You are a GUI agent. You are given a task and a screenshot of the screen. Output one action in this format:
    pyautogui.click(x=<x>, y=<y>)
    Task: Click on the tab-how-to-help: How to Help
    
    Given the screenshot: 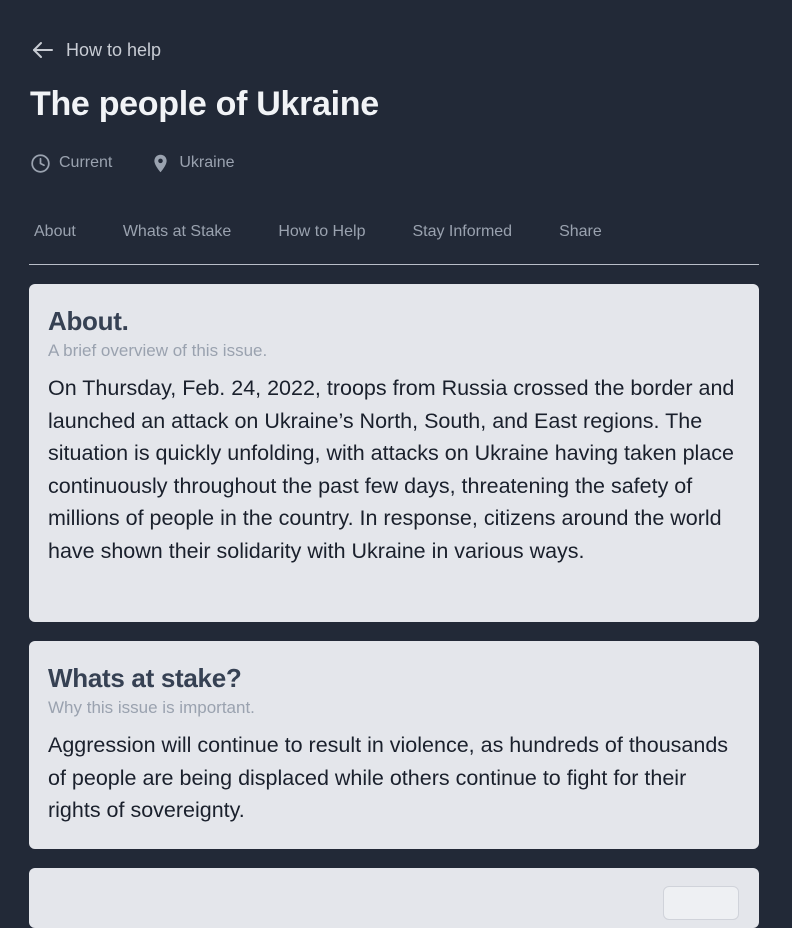 What is the action you would take?
    pyautogui.click(x=321, y=229)
    